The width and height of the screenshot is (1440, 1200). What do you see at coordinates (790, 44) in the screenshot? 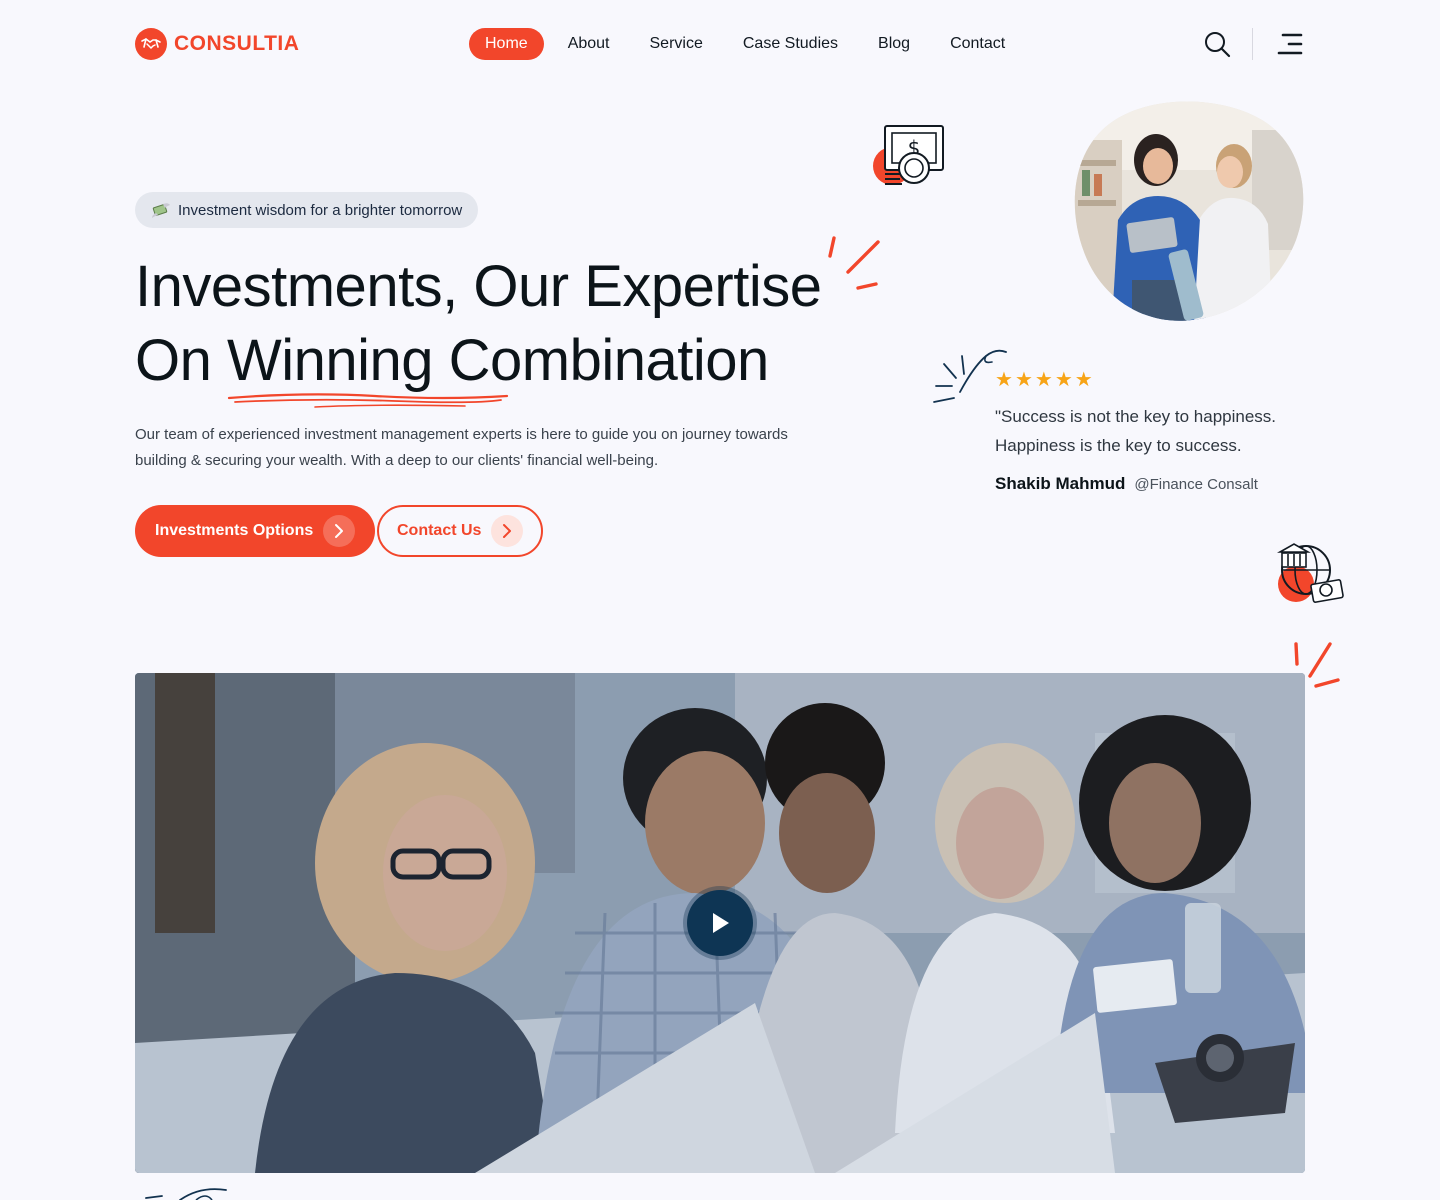
I see `nav-item-case-studies: Case Studies` at bounding box center [790, 44].